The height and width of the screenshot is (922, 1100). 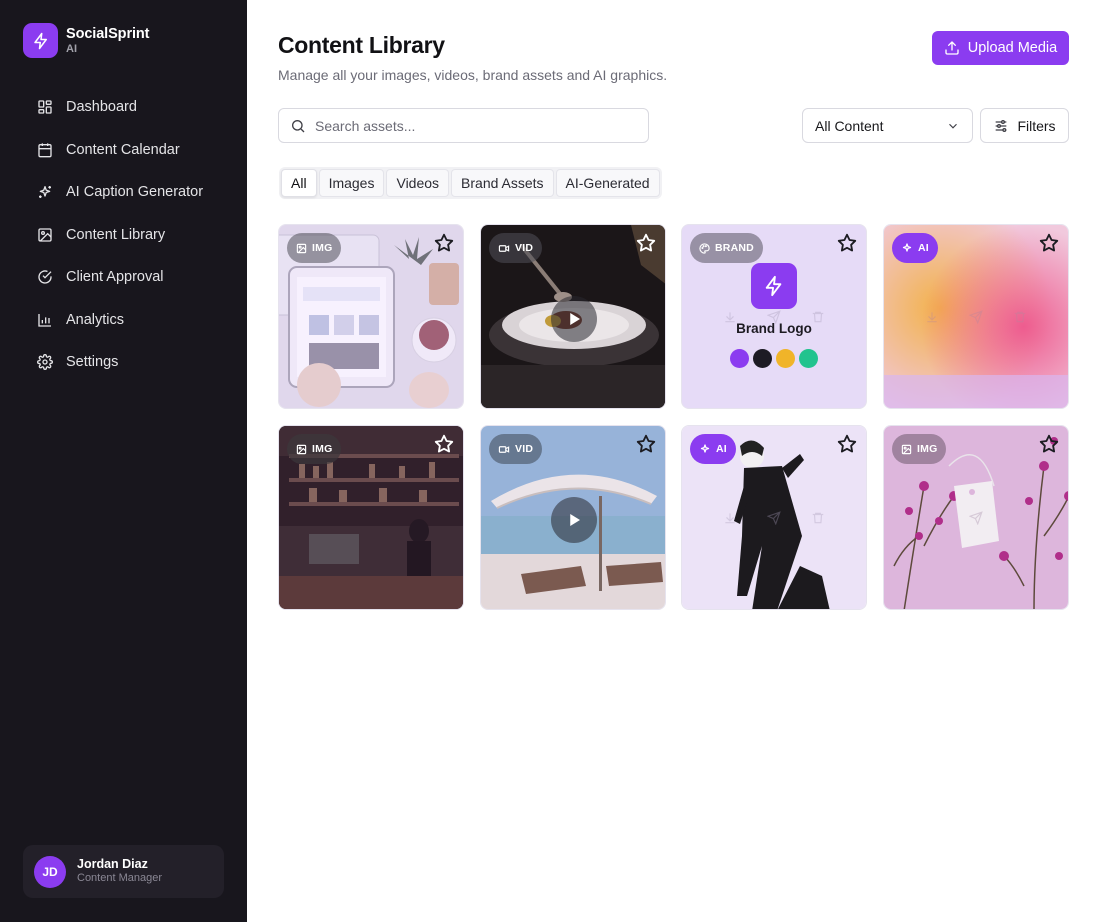 I want to click on sidebar-item-label: Dashboard, so click(x=101, y=107).